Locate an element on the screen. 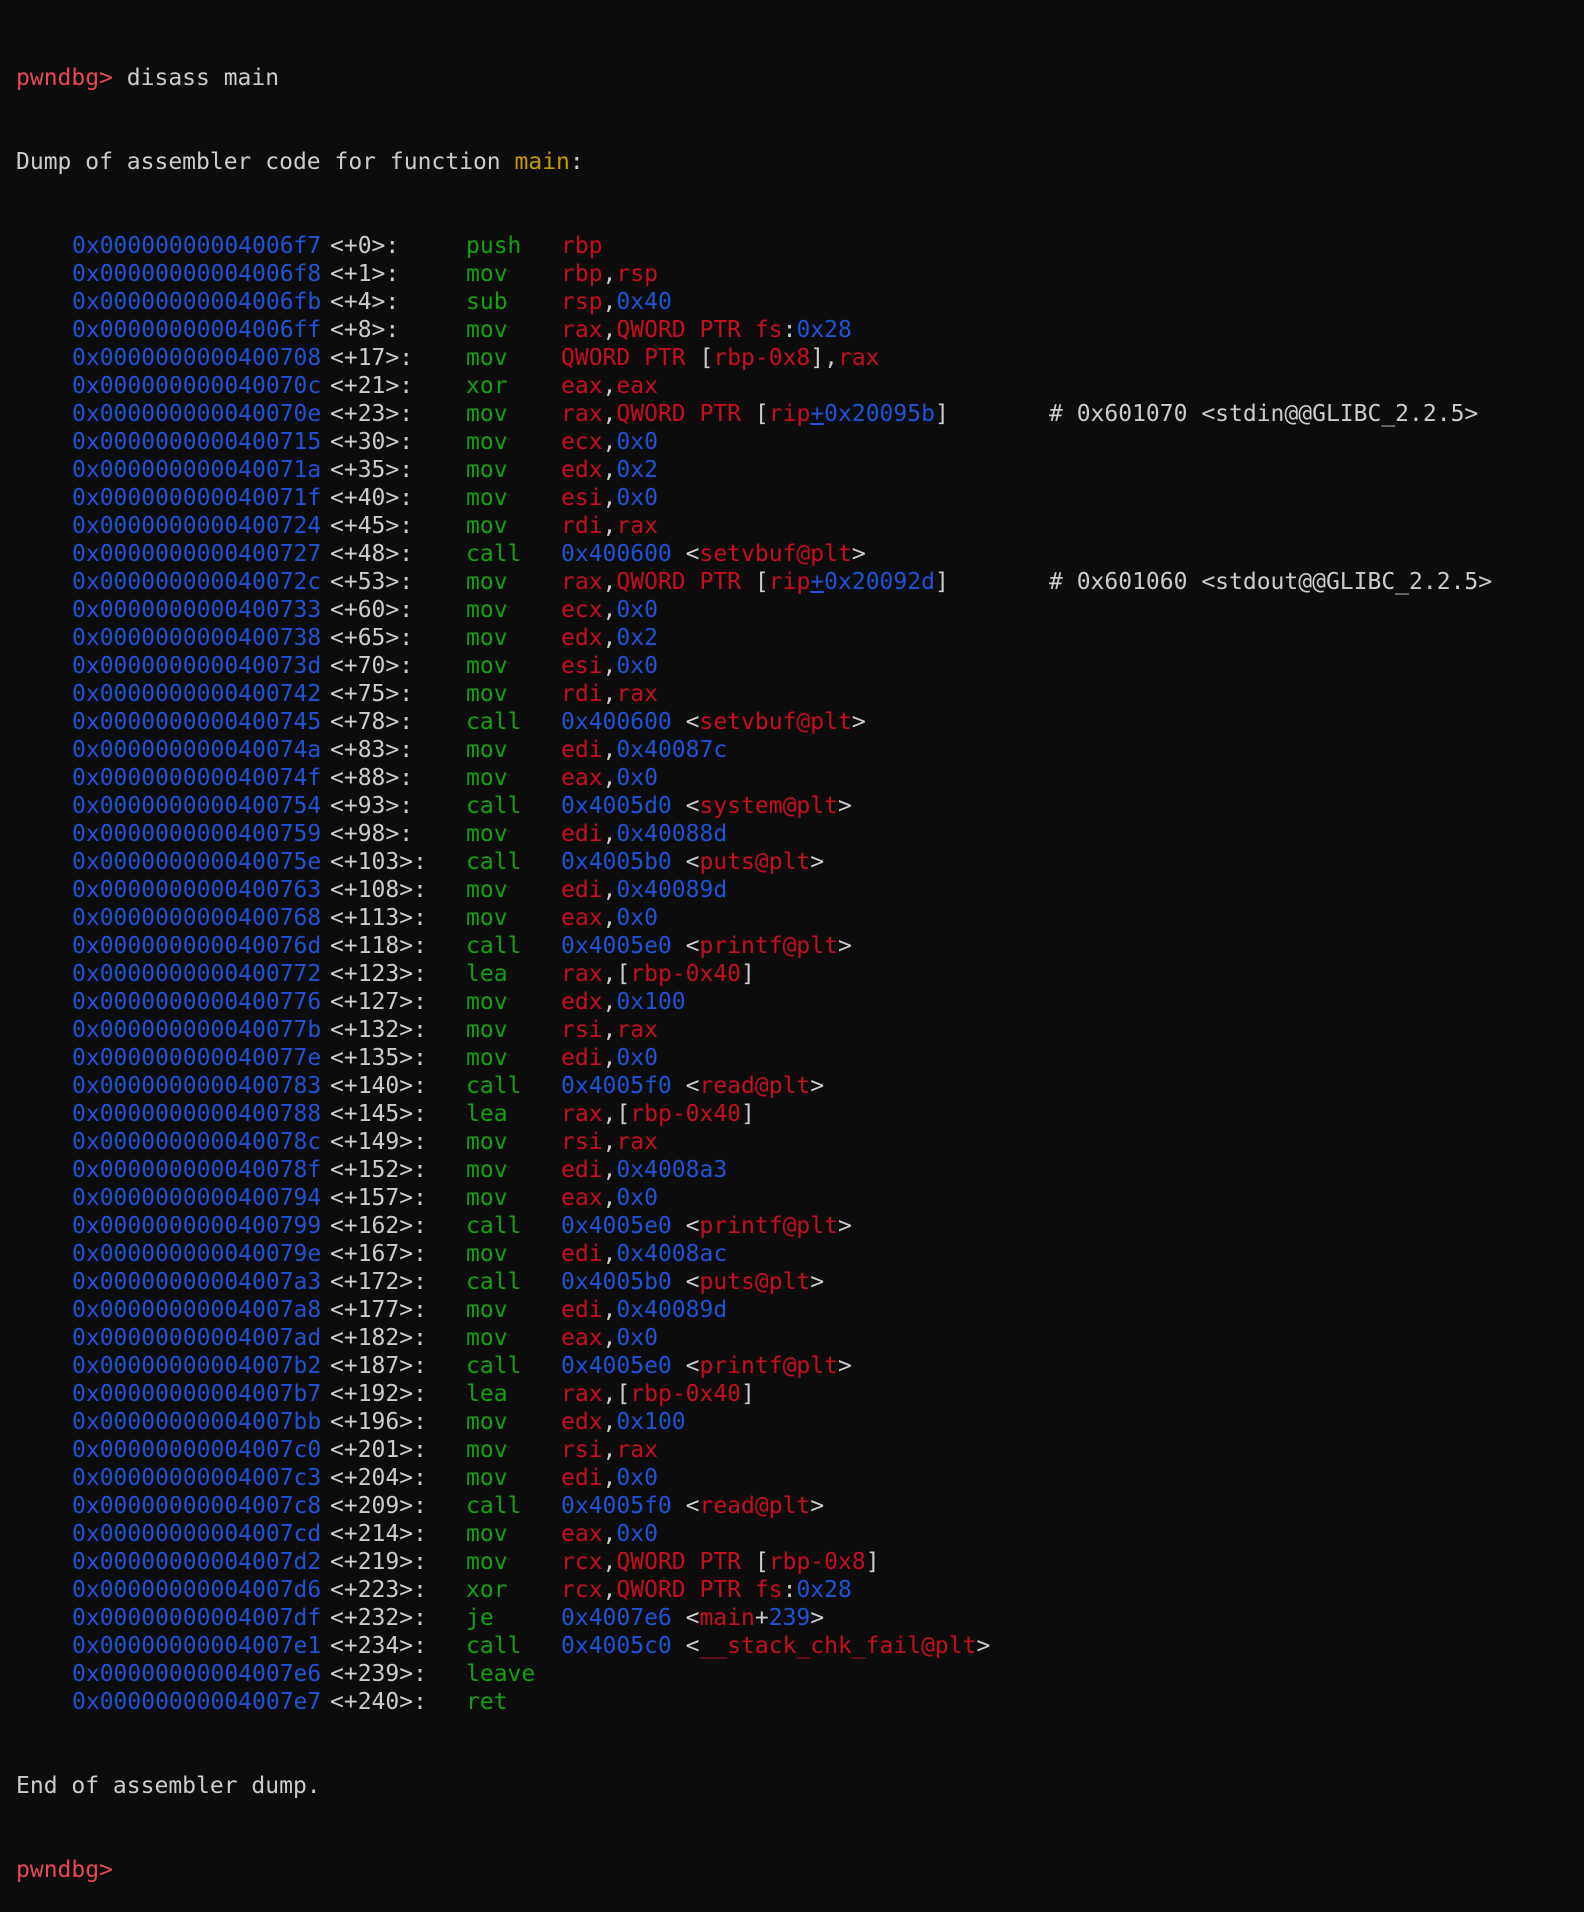  instruction-row: 0x00000000004006f8 <+1>: mov rbp,rsp is located at coordinates (800, 274).